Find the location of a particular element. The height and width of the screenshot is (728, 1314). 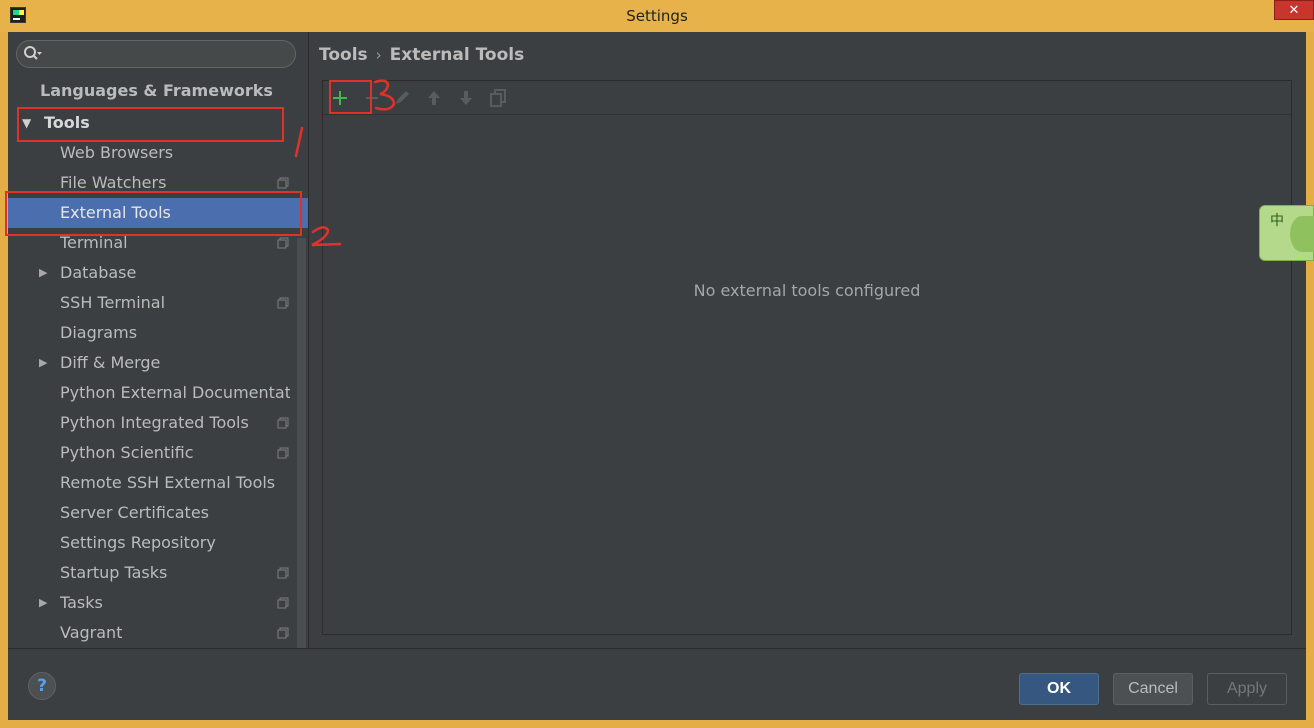

copy-icon is located at coordinates (498, 98).